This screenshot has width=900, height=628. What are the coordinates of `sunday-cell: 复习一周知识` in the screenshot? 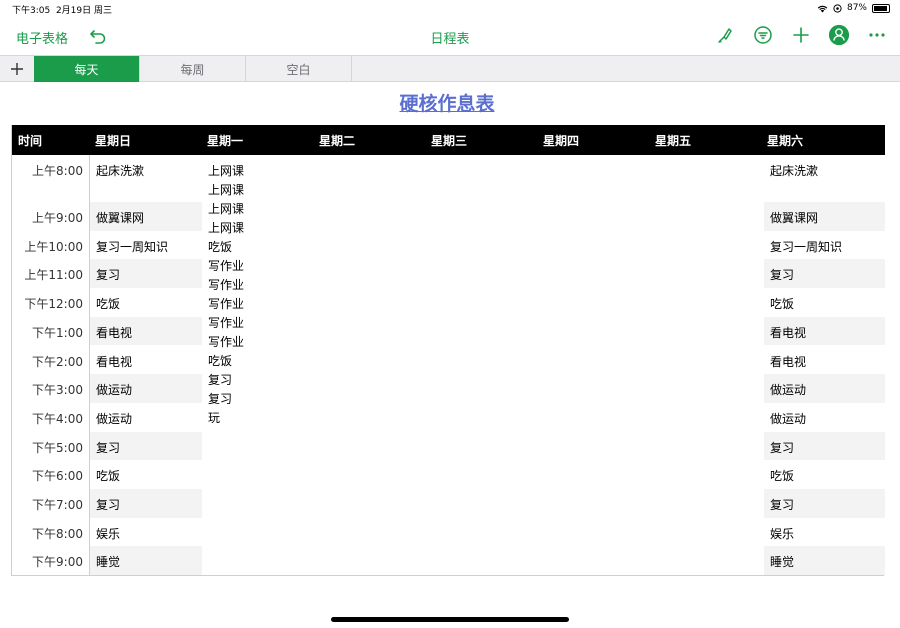 It's located at (146, 245).